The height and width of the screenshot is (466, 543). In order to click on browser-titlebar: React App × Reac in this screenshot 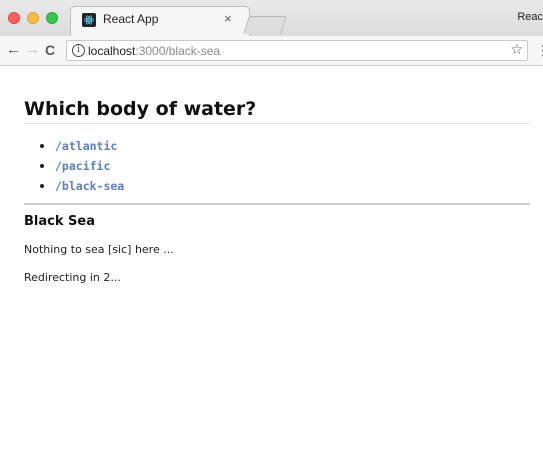, I will do `click(271, 18)`.